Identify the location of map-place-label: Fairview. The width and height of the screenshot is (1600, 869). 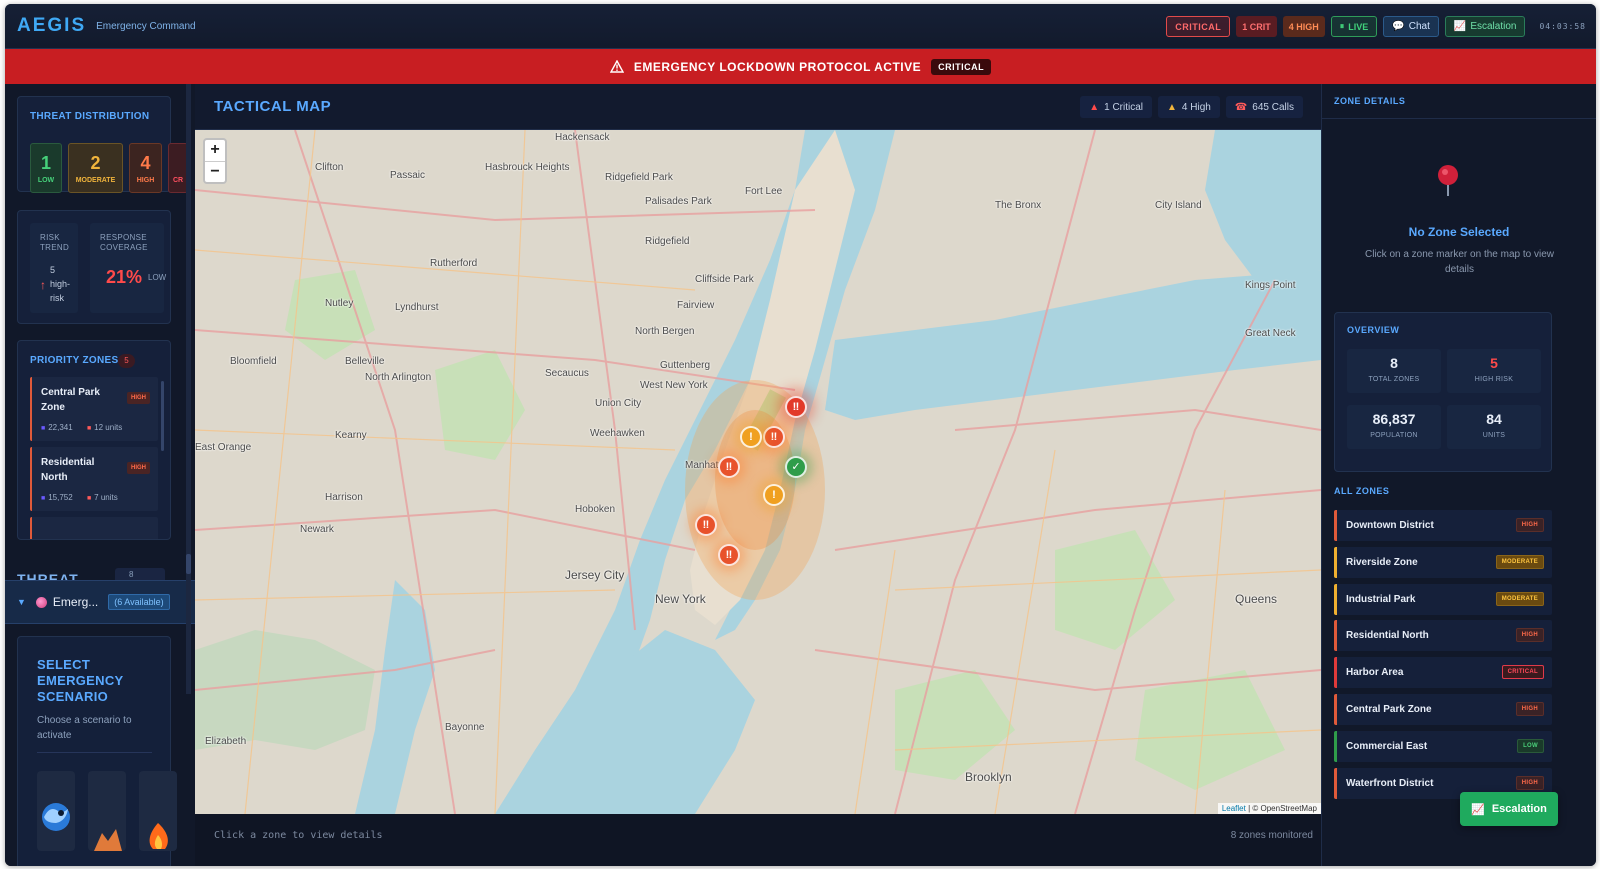
(696, 305).